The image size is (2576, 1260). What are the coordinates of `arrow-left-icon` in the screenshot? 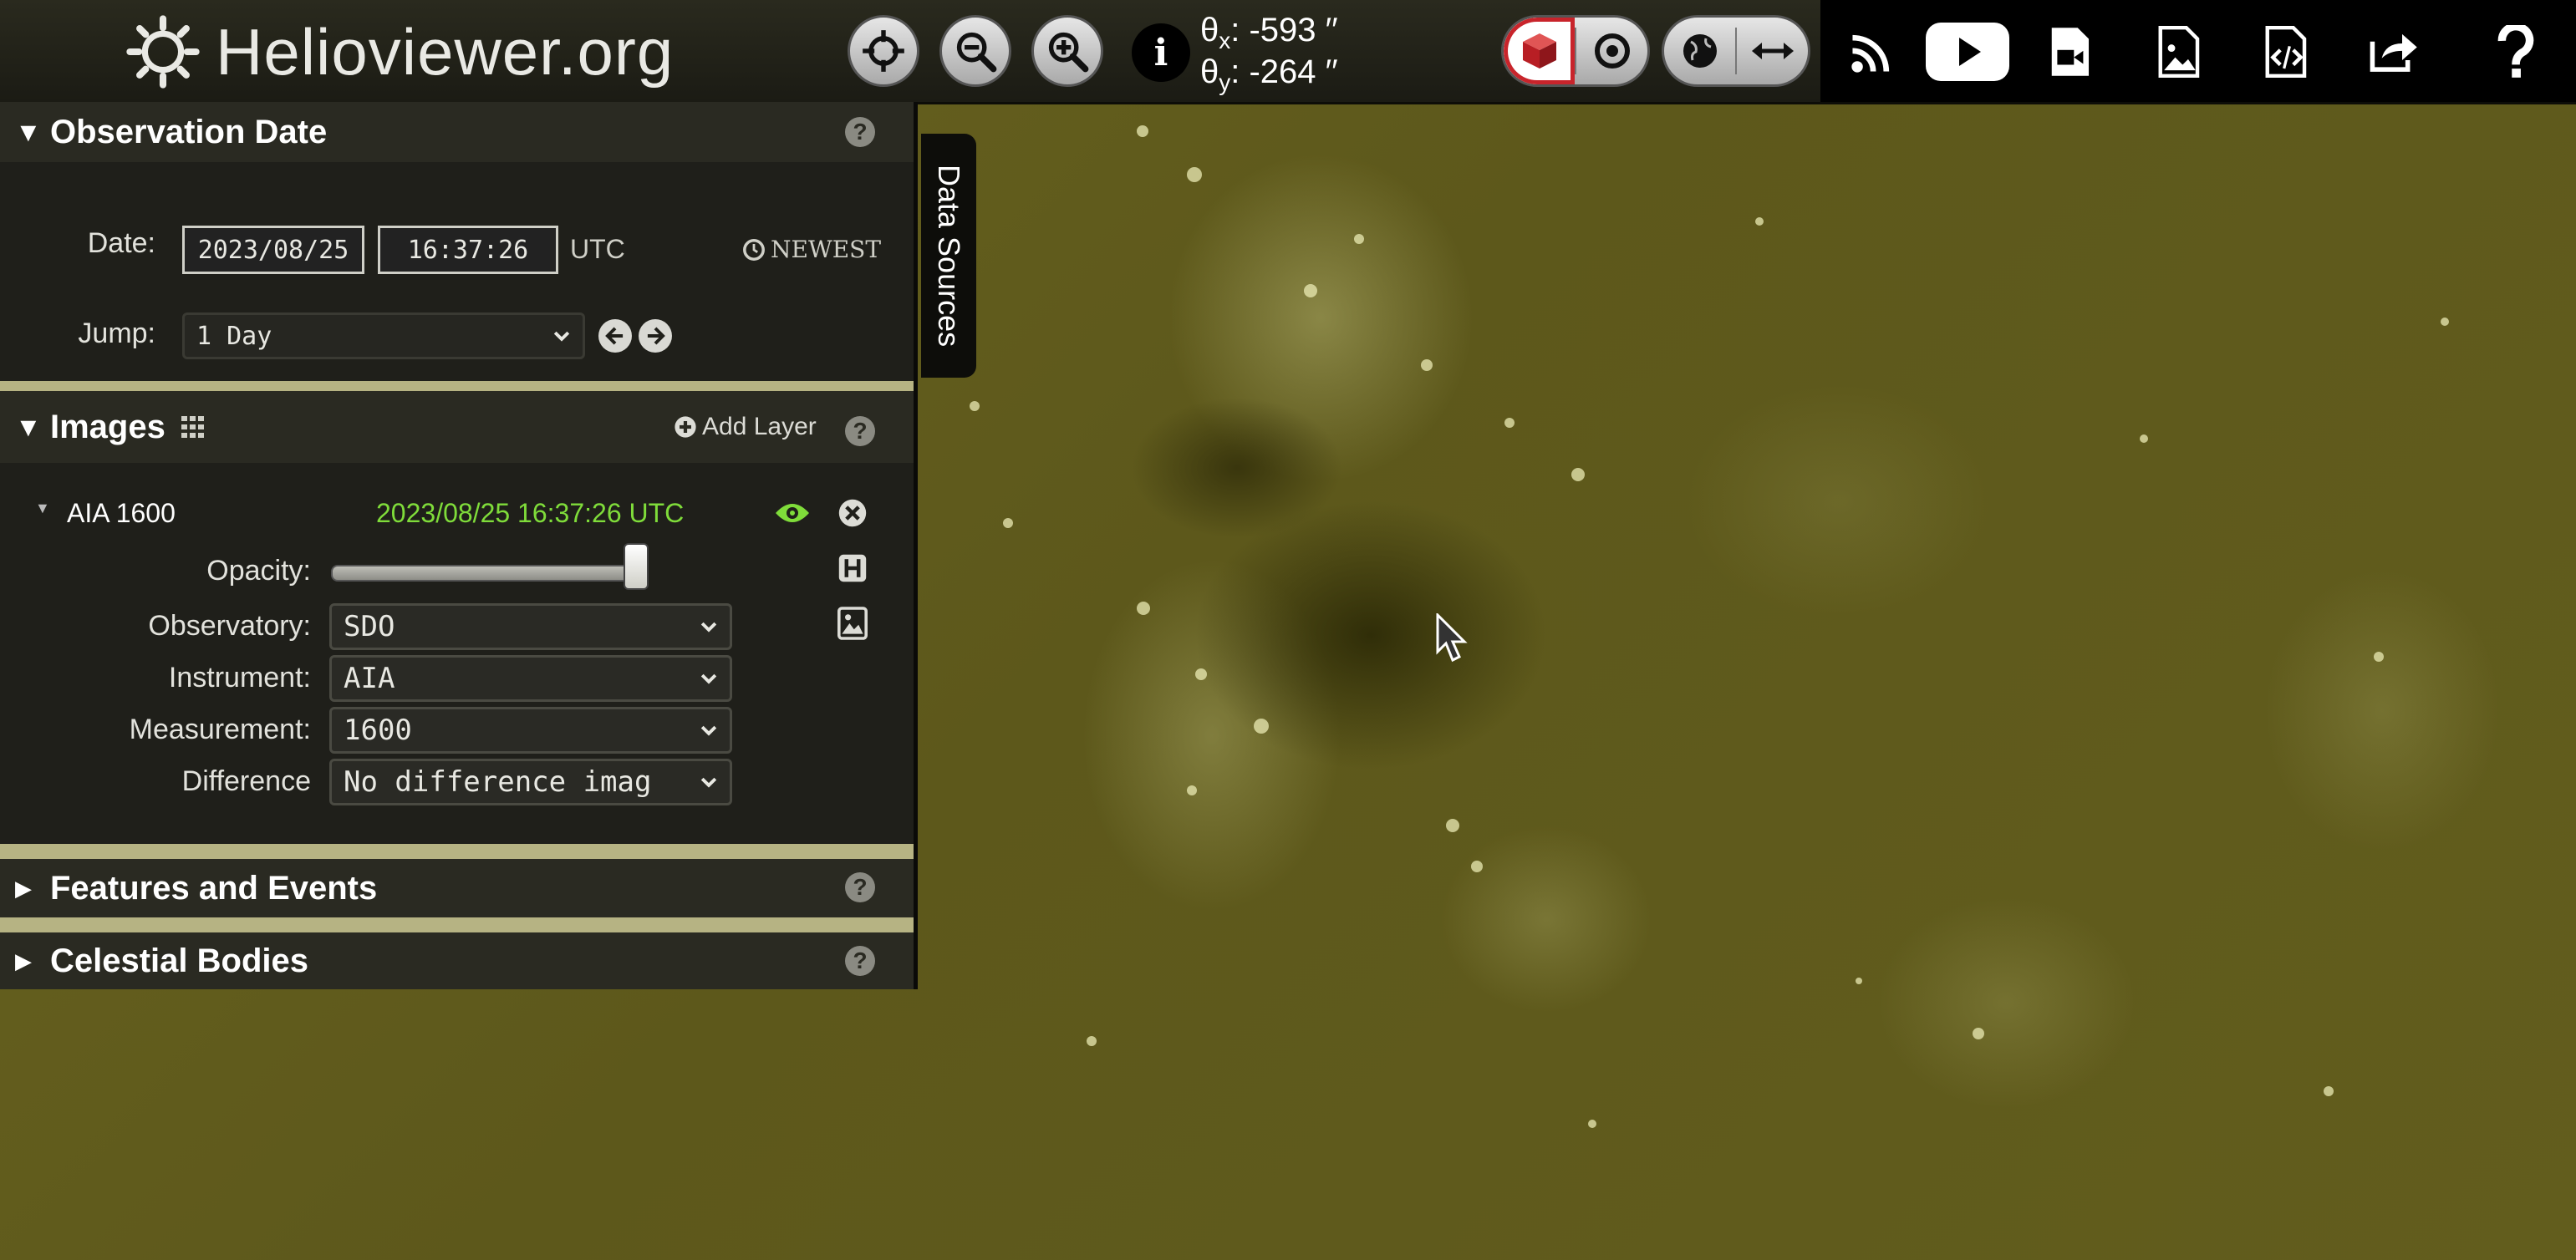 It's located at (614, 336).